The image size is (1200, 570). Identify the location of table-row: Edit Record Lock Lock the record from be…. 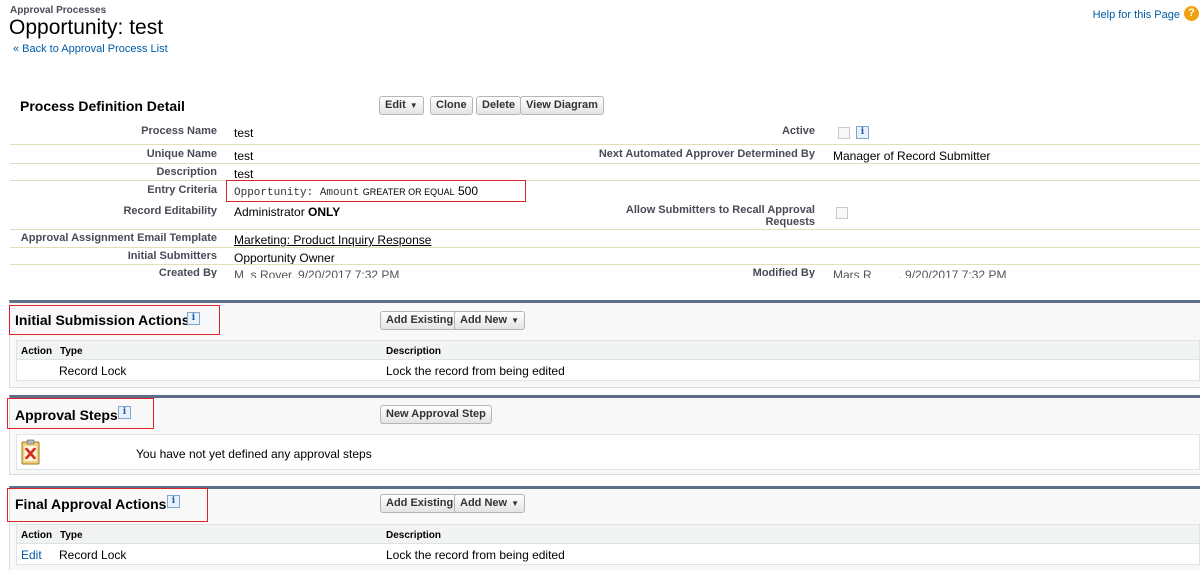
(608, 554).